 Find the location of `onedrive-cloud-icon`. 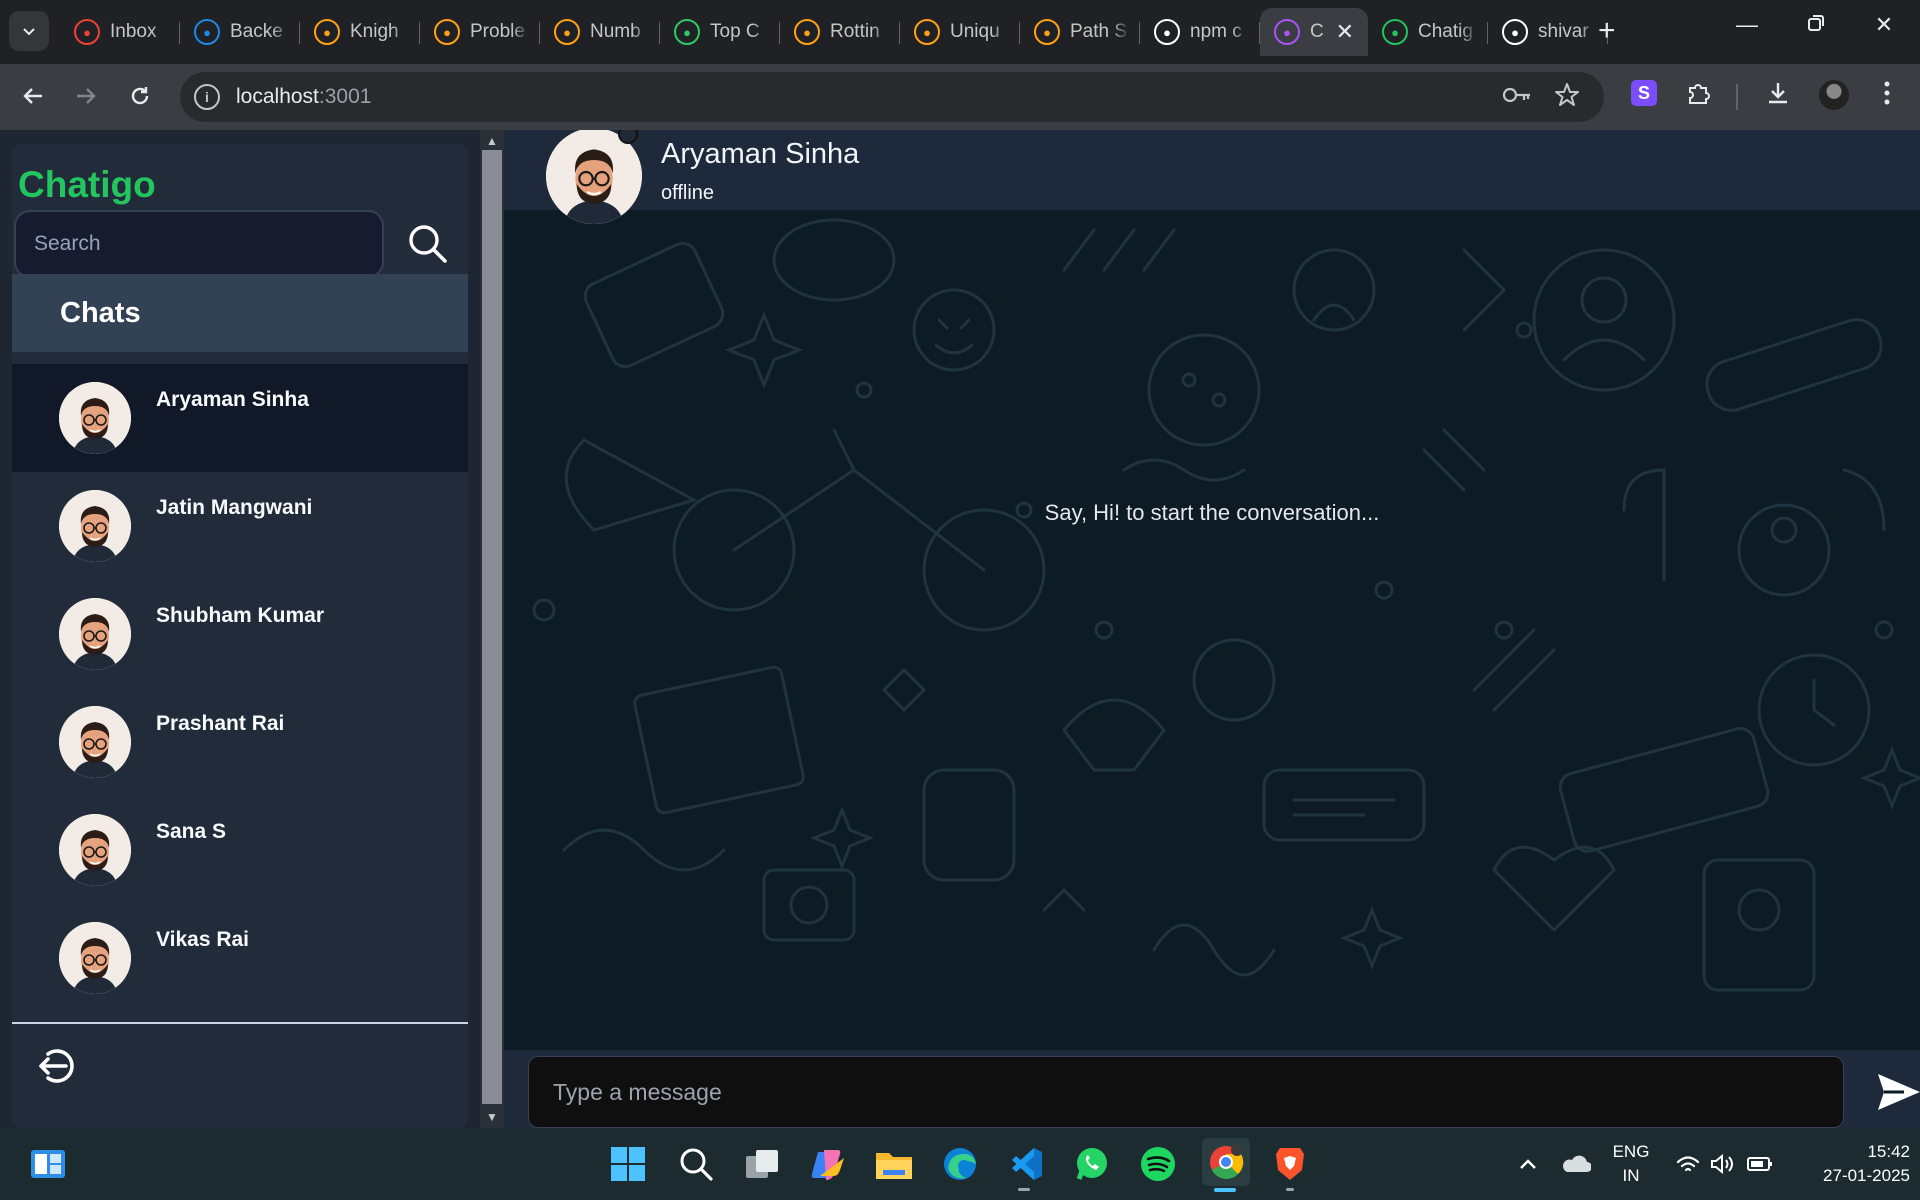

onedrive-cloud-icon is located at coordinates (1576, 1164).